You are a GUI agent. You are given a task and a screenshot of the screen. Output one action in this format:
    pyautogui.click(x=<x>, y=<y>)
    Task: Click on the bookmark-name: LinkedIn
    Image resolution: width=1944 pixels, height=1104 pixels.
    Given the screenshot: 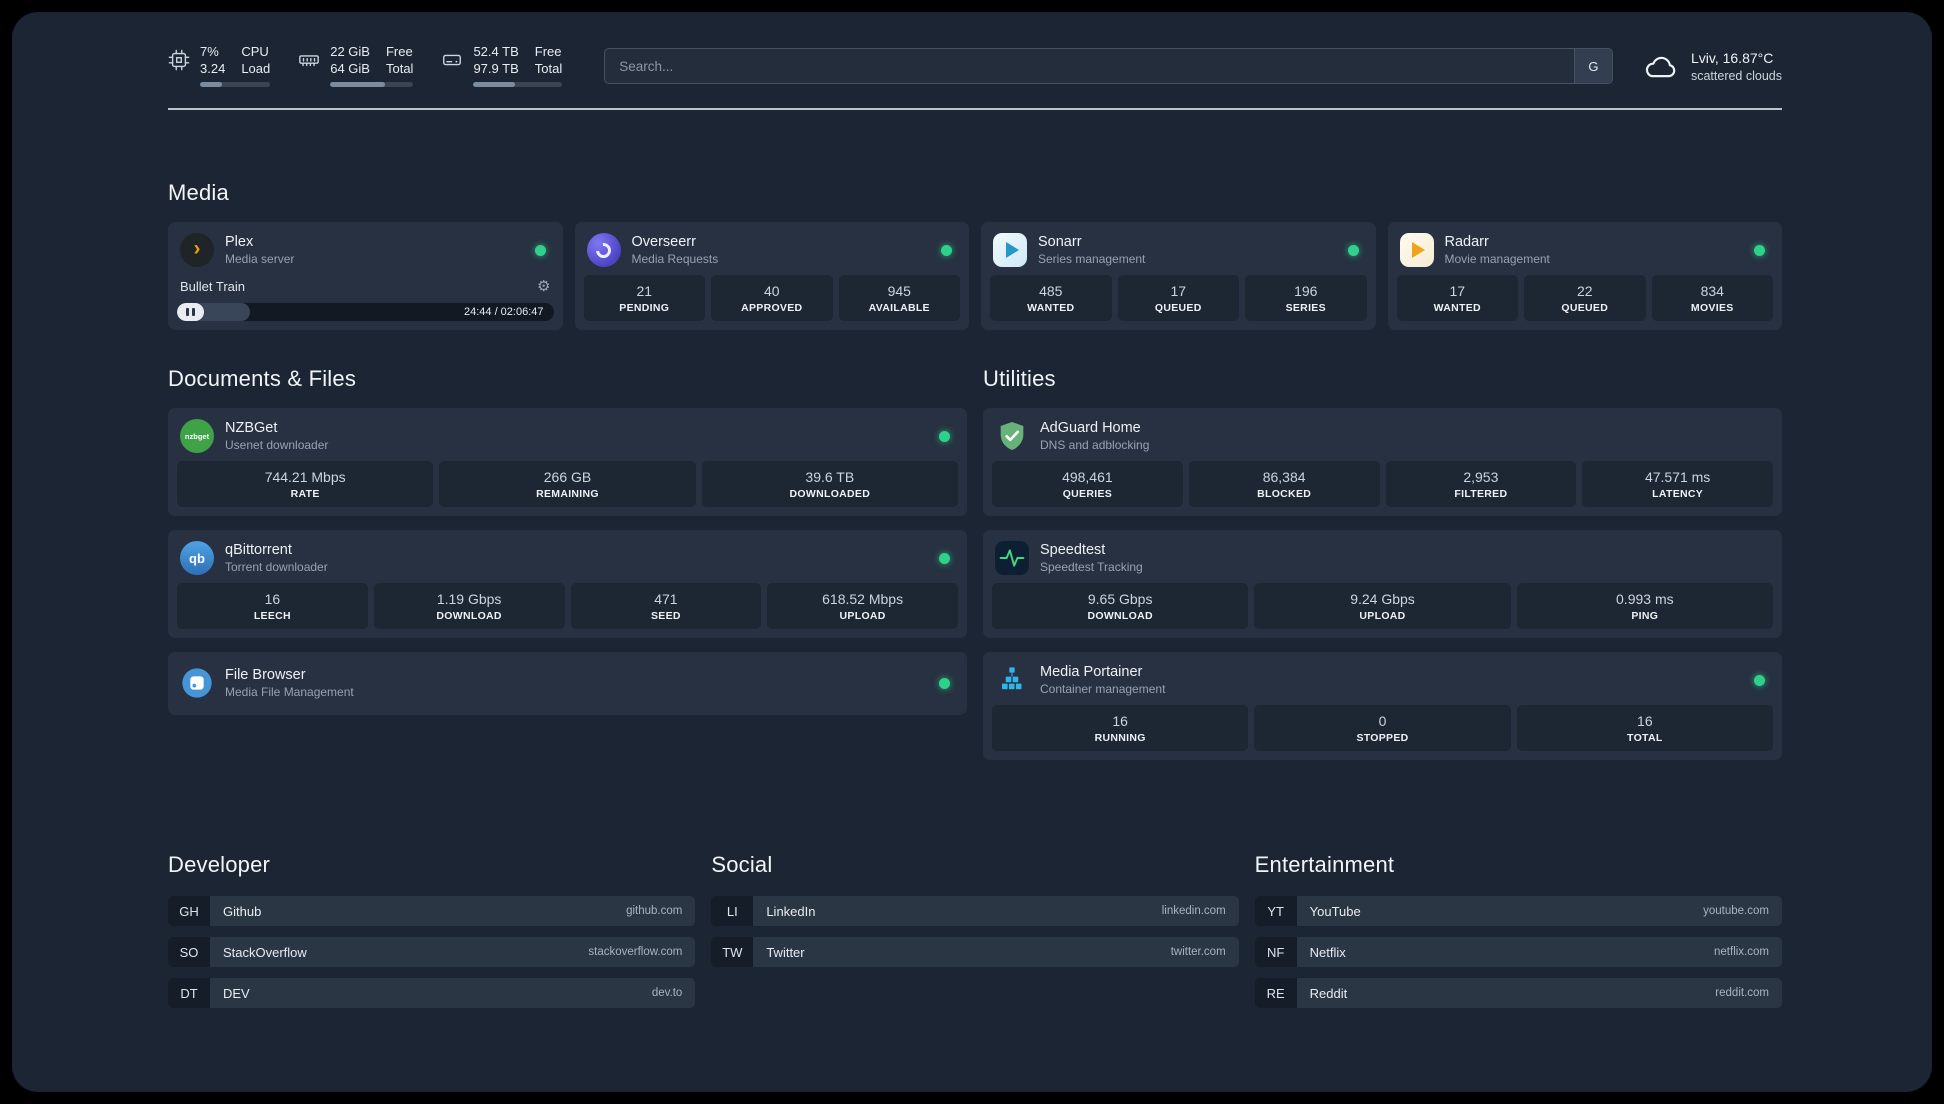 What is the action you would take?
    pyautogui.click(x=791, y=911)
    